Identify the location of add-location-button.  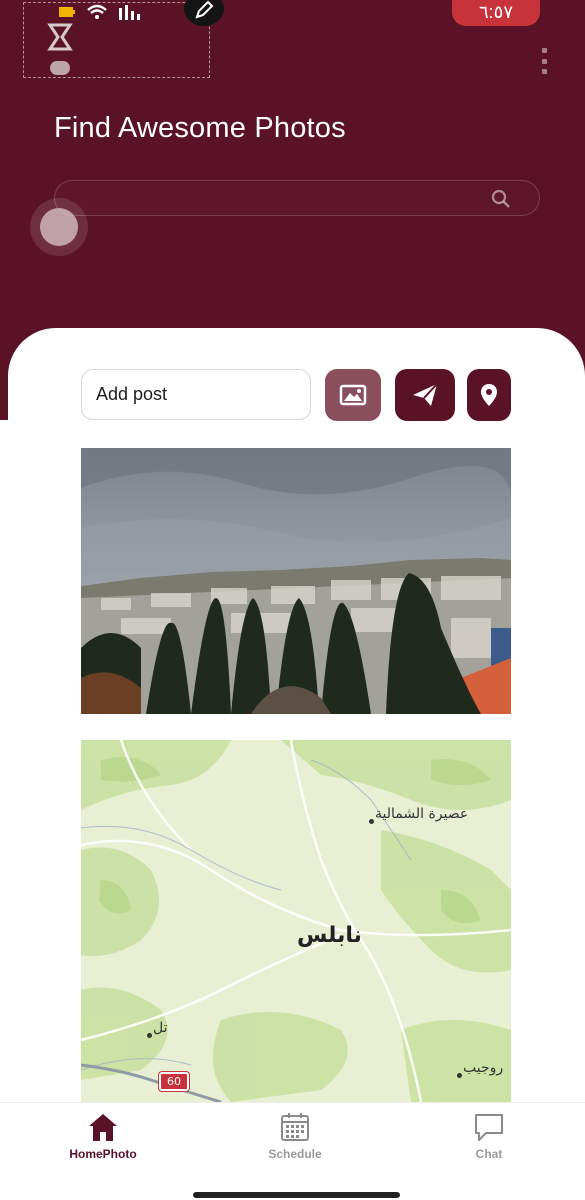
(489, 395).